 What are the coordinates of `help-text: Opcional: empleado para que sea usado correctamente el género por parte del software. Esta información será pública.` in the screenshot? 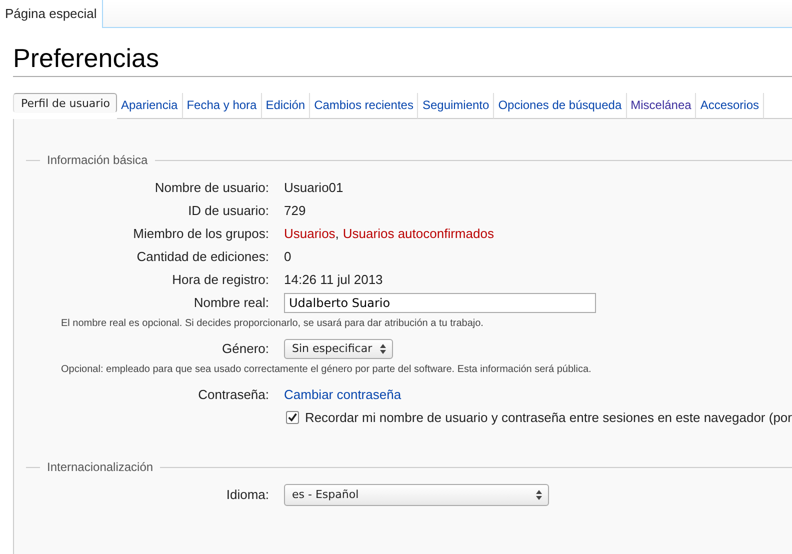 It's located at (326, 370).